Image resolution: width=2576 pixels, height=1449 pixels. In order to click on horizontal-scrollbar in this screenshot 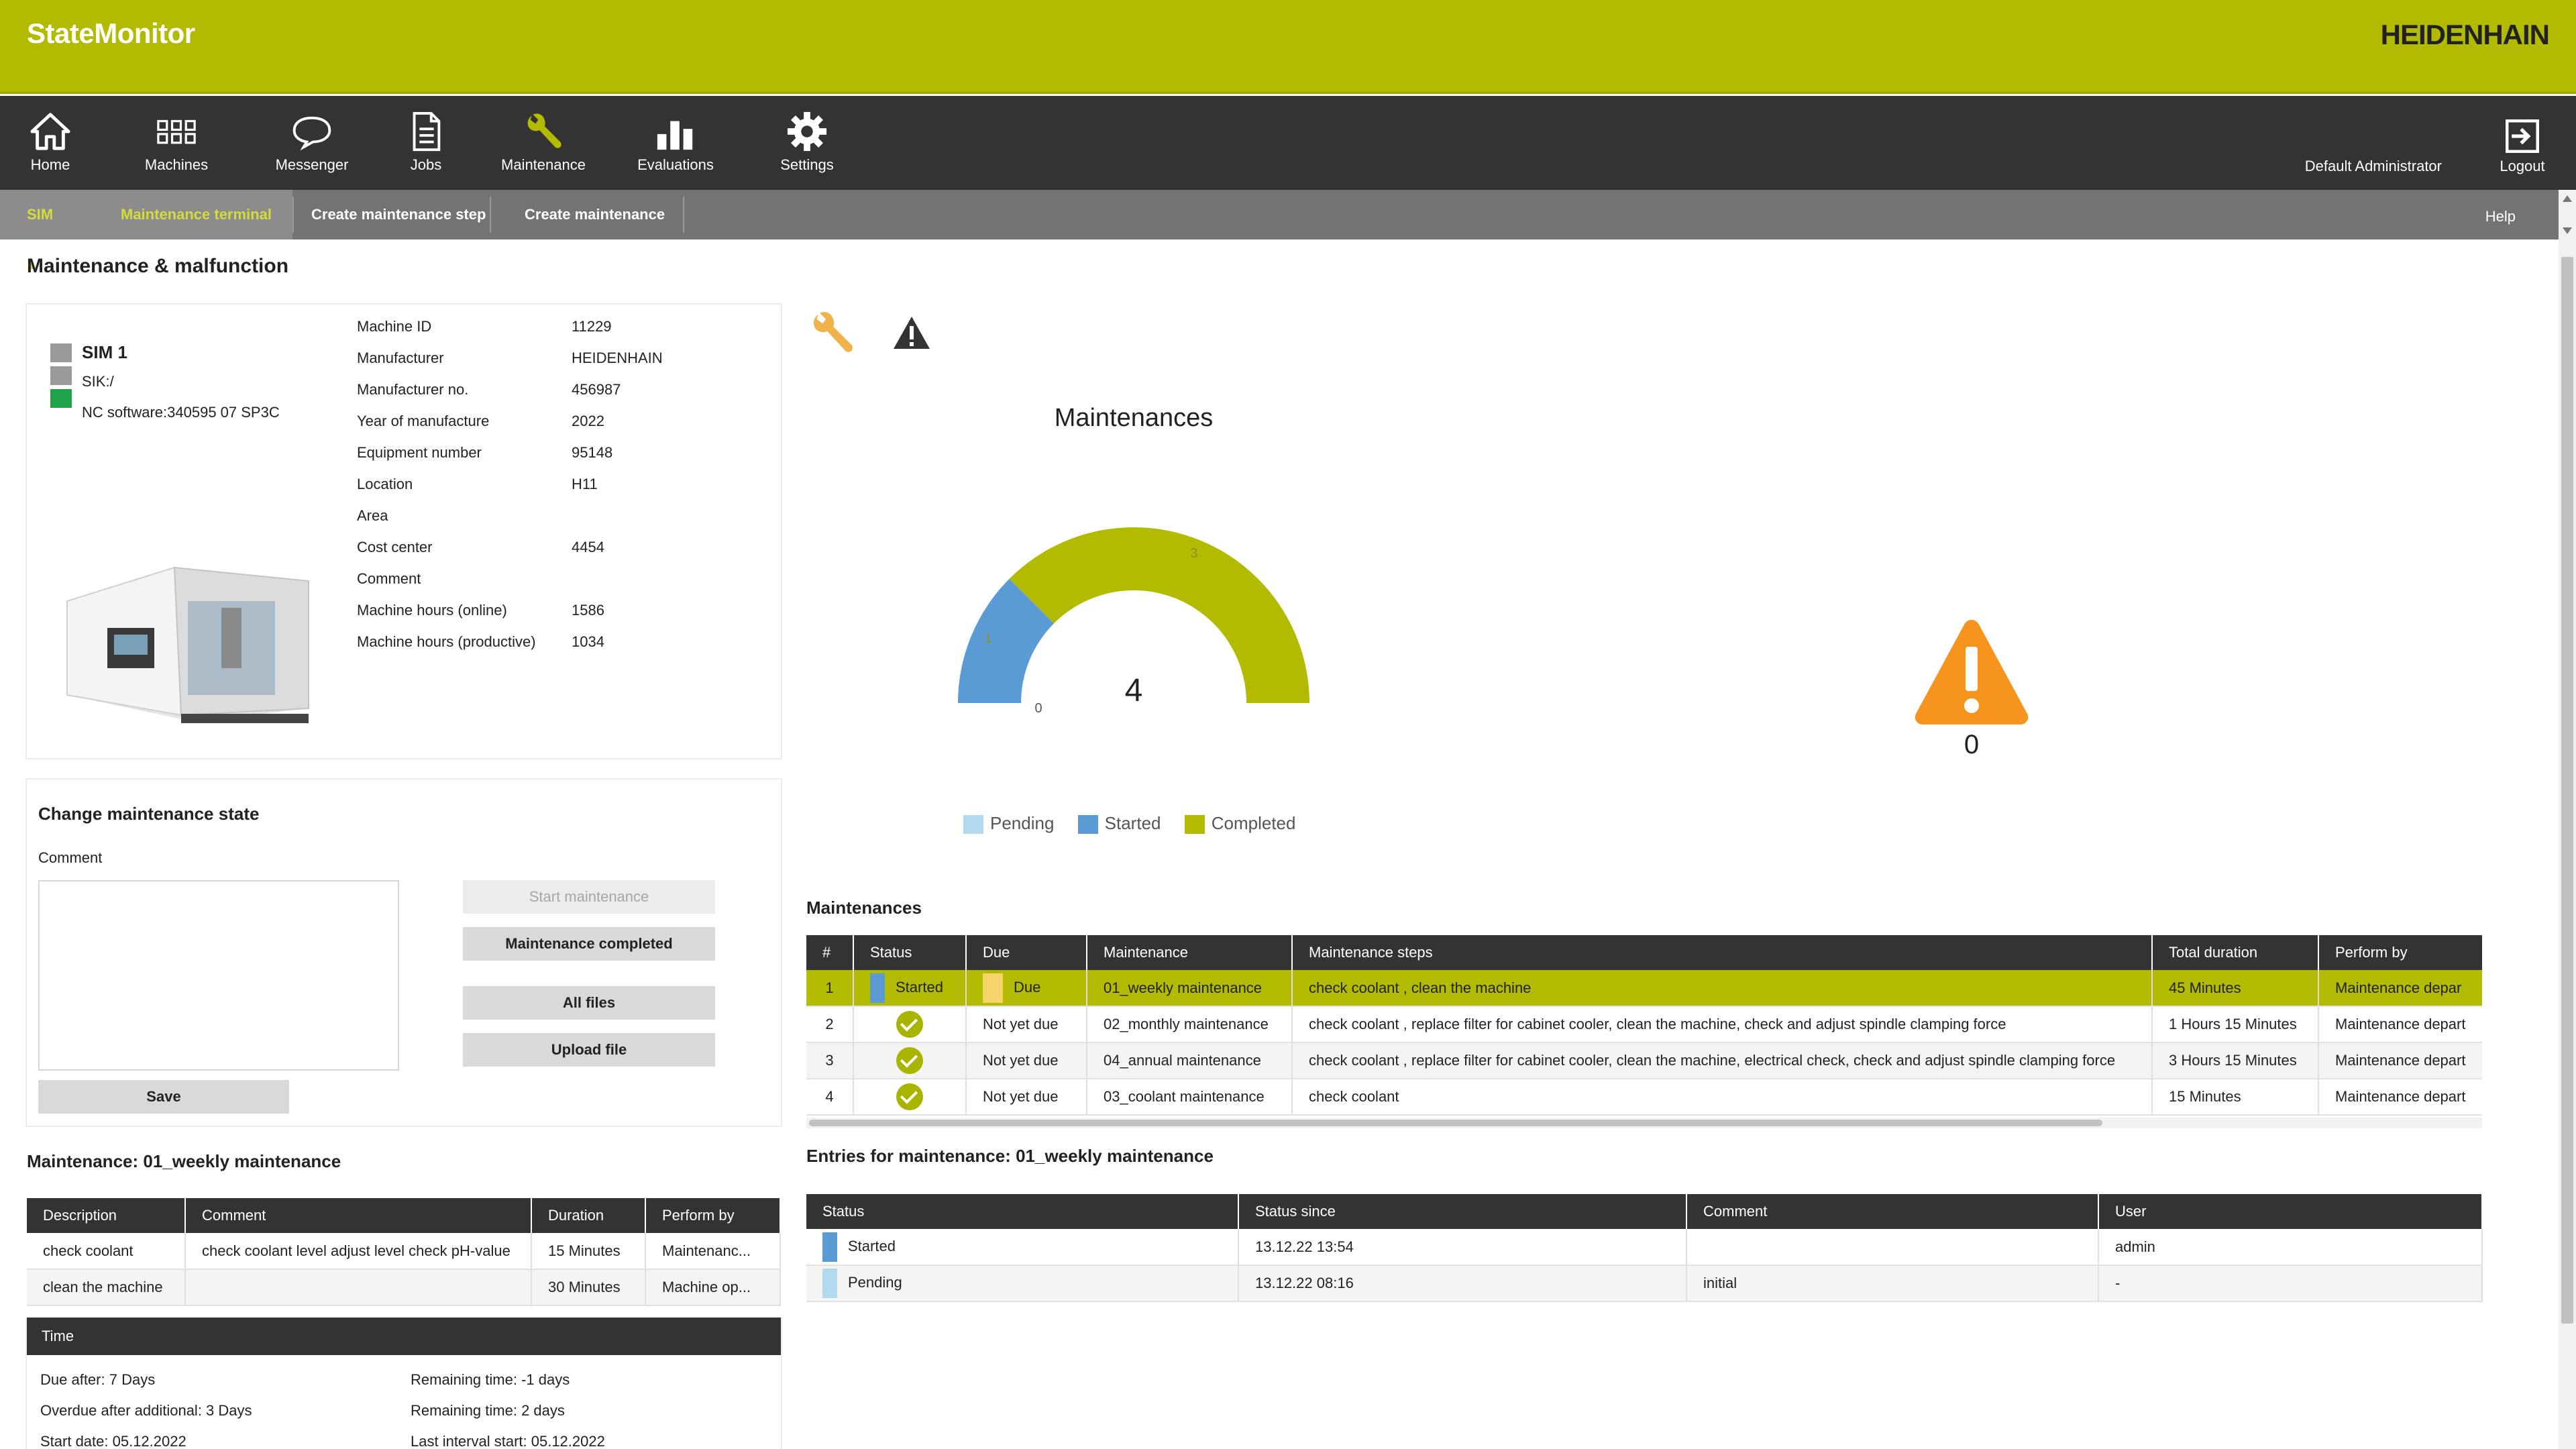, I will do `click(1644, 1123)`.